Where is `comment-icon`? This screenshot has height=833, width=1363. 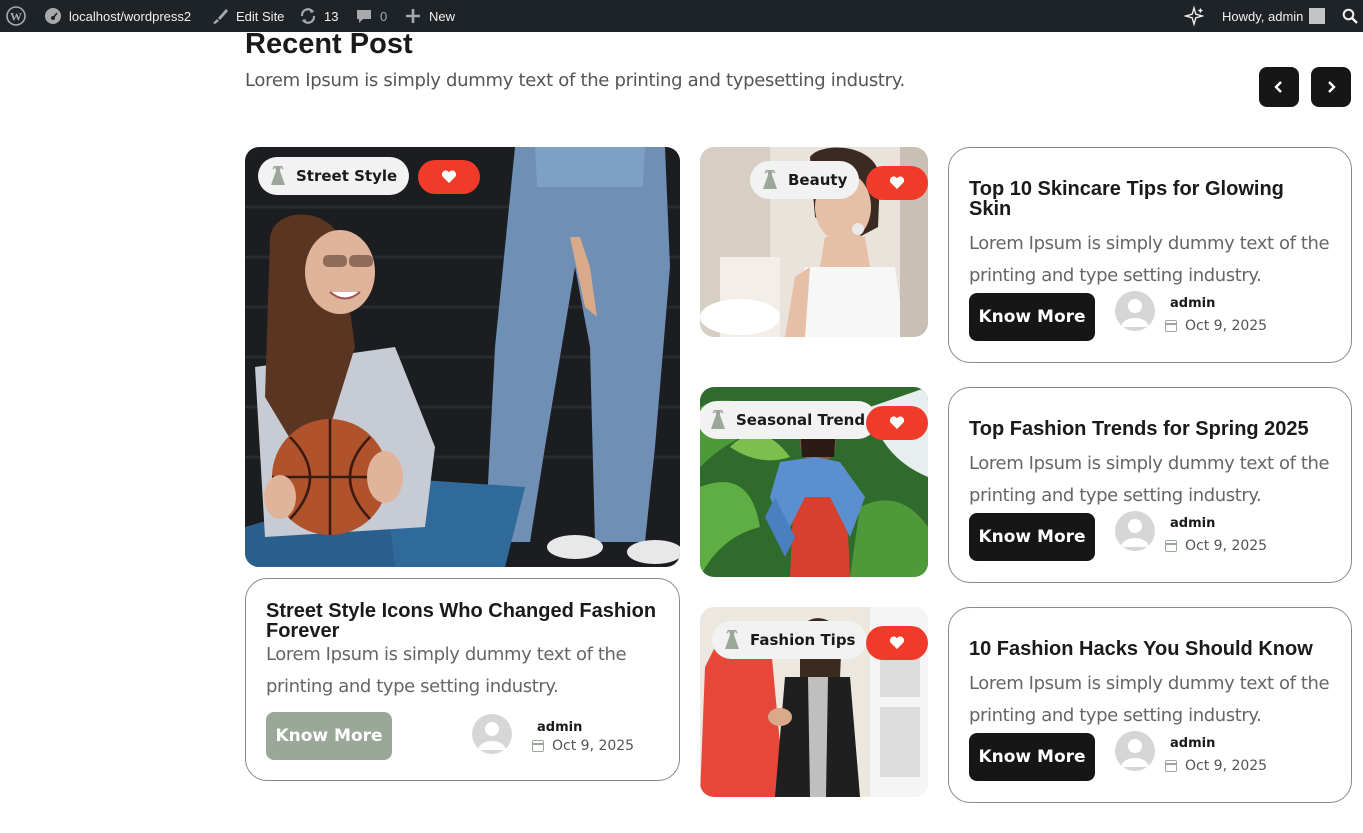 comment-icon is located at coordinates (364, 16).